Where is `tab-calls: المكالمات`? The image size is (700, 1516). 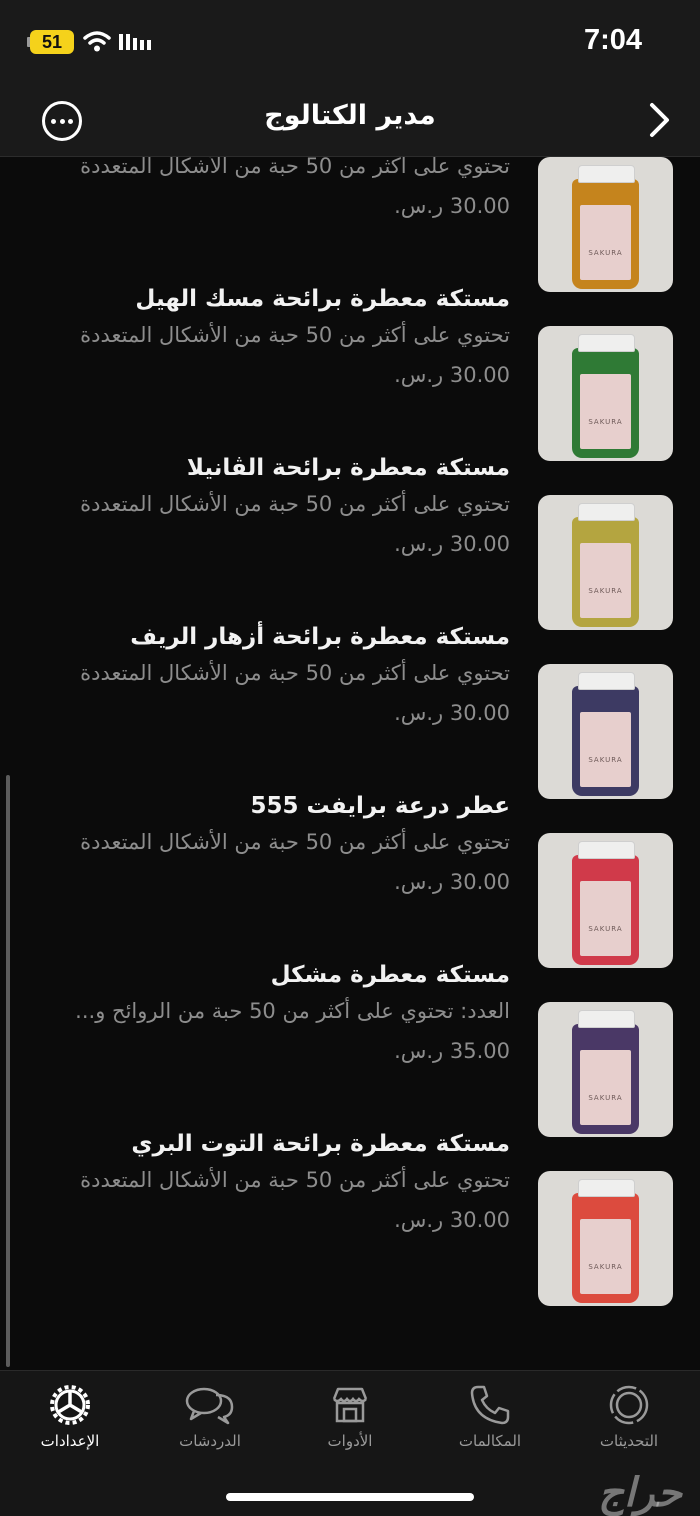 tab-calls: المكالمات is located at coordinates (490, 1423).